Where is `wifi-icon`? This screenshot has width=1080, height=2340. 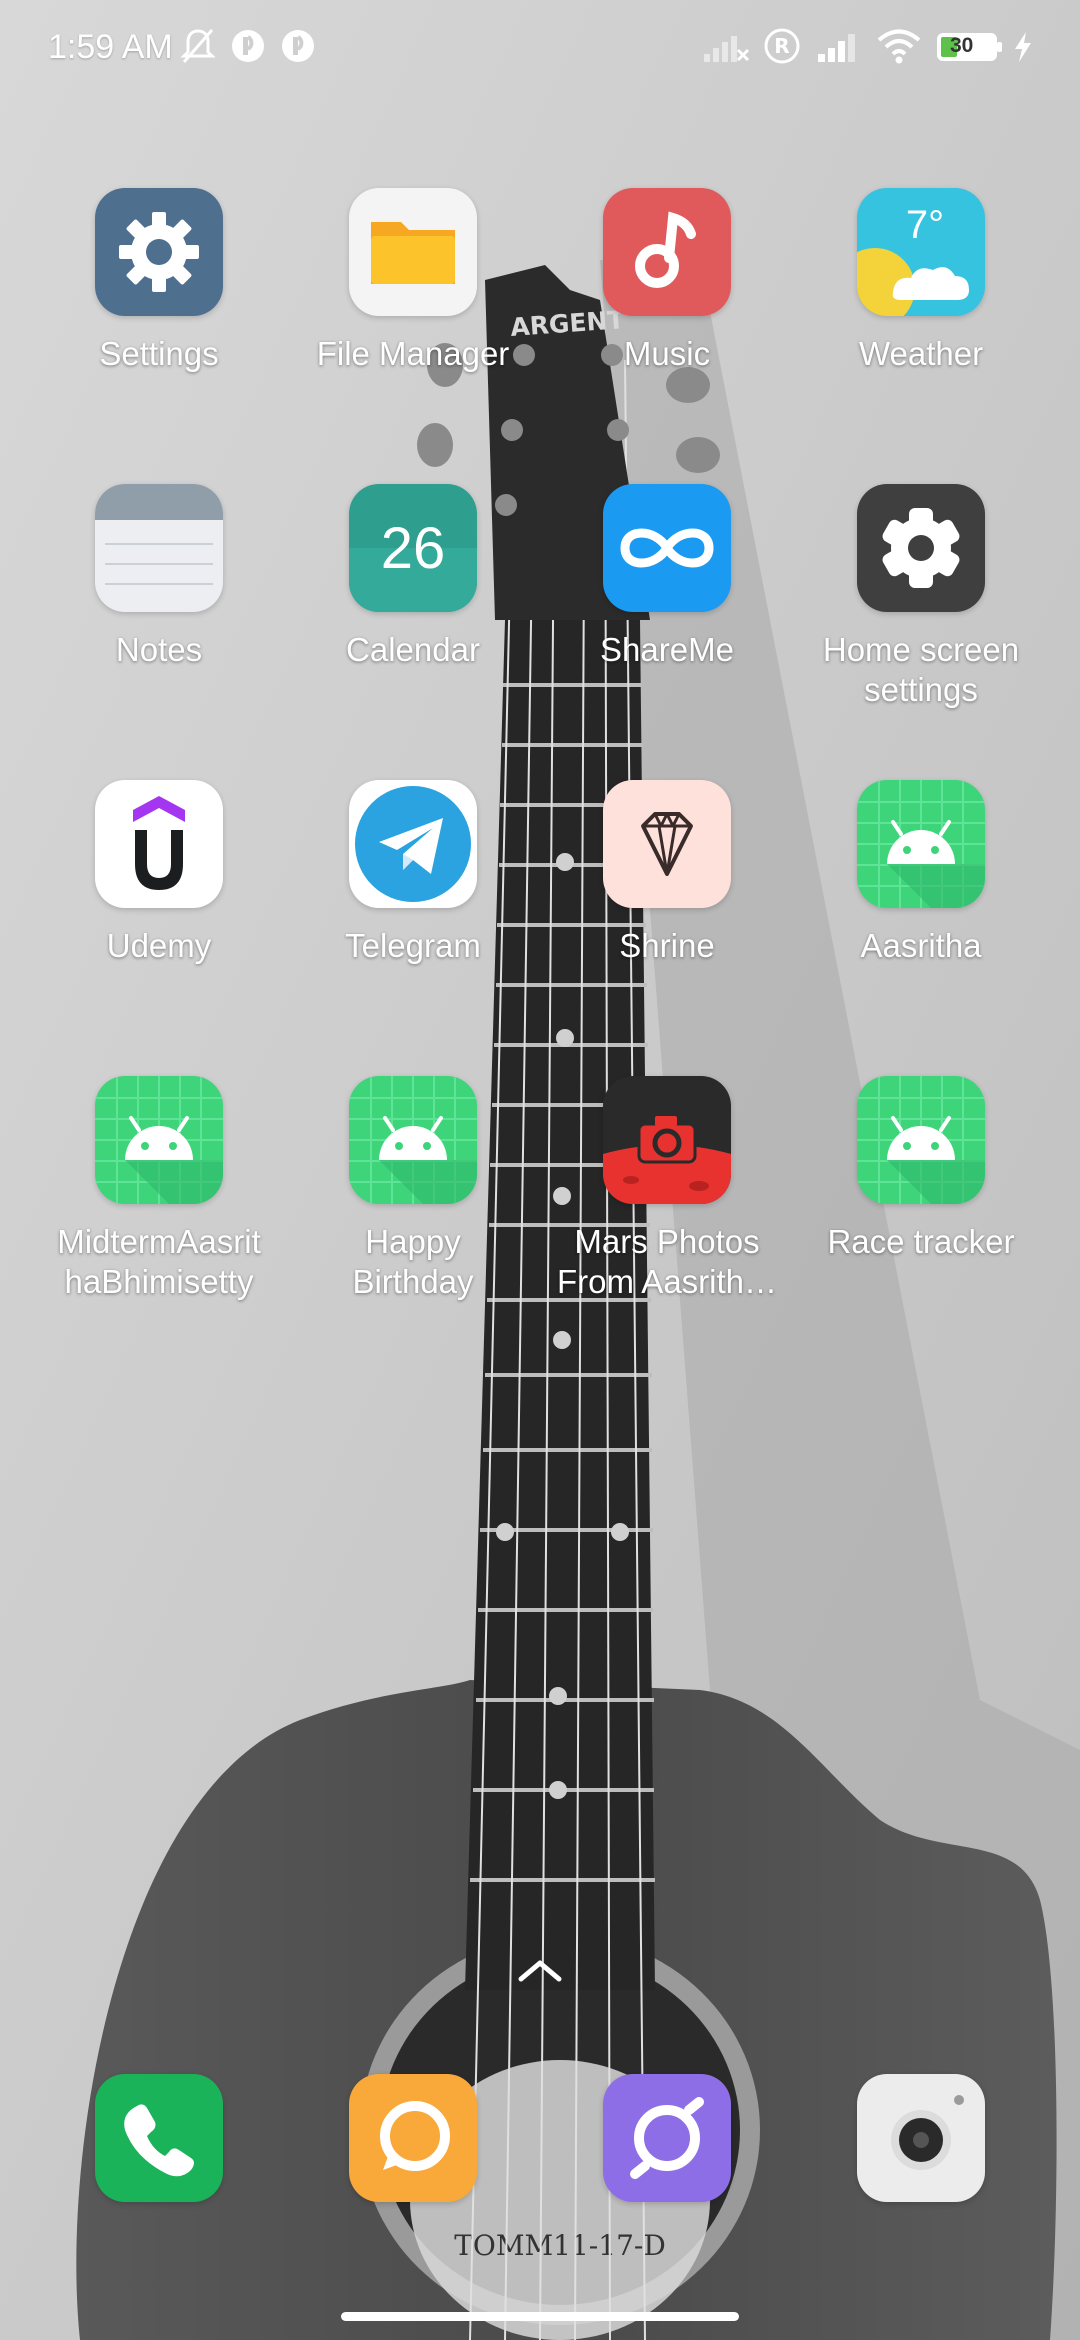 wifi-icon is located at coordinates (899, 46).